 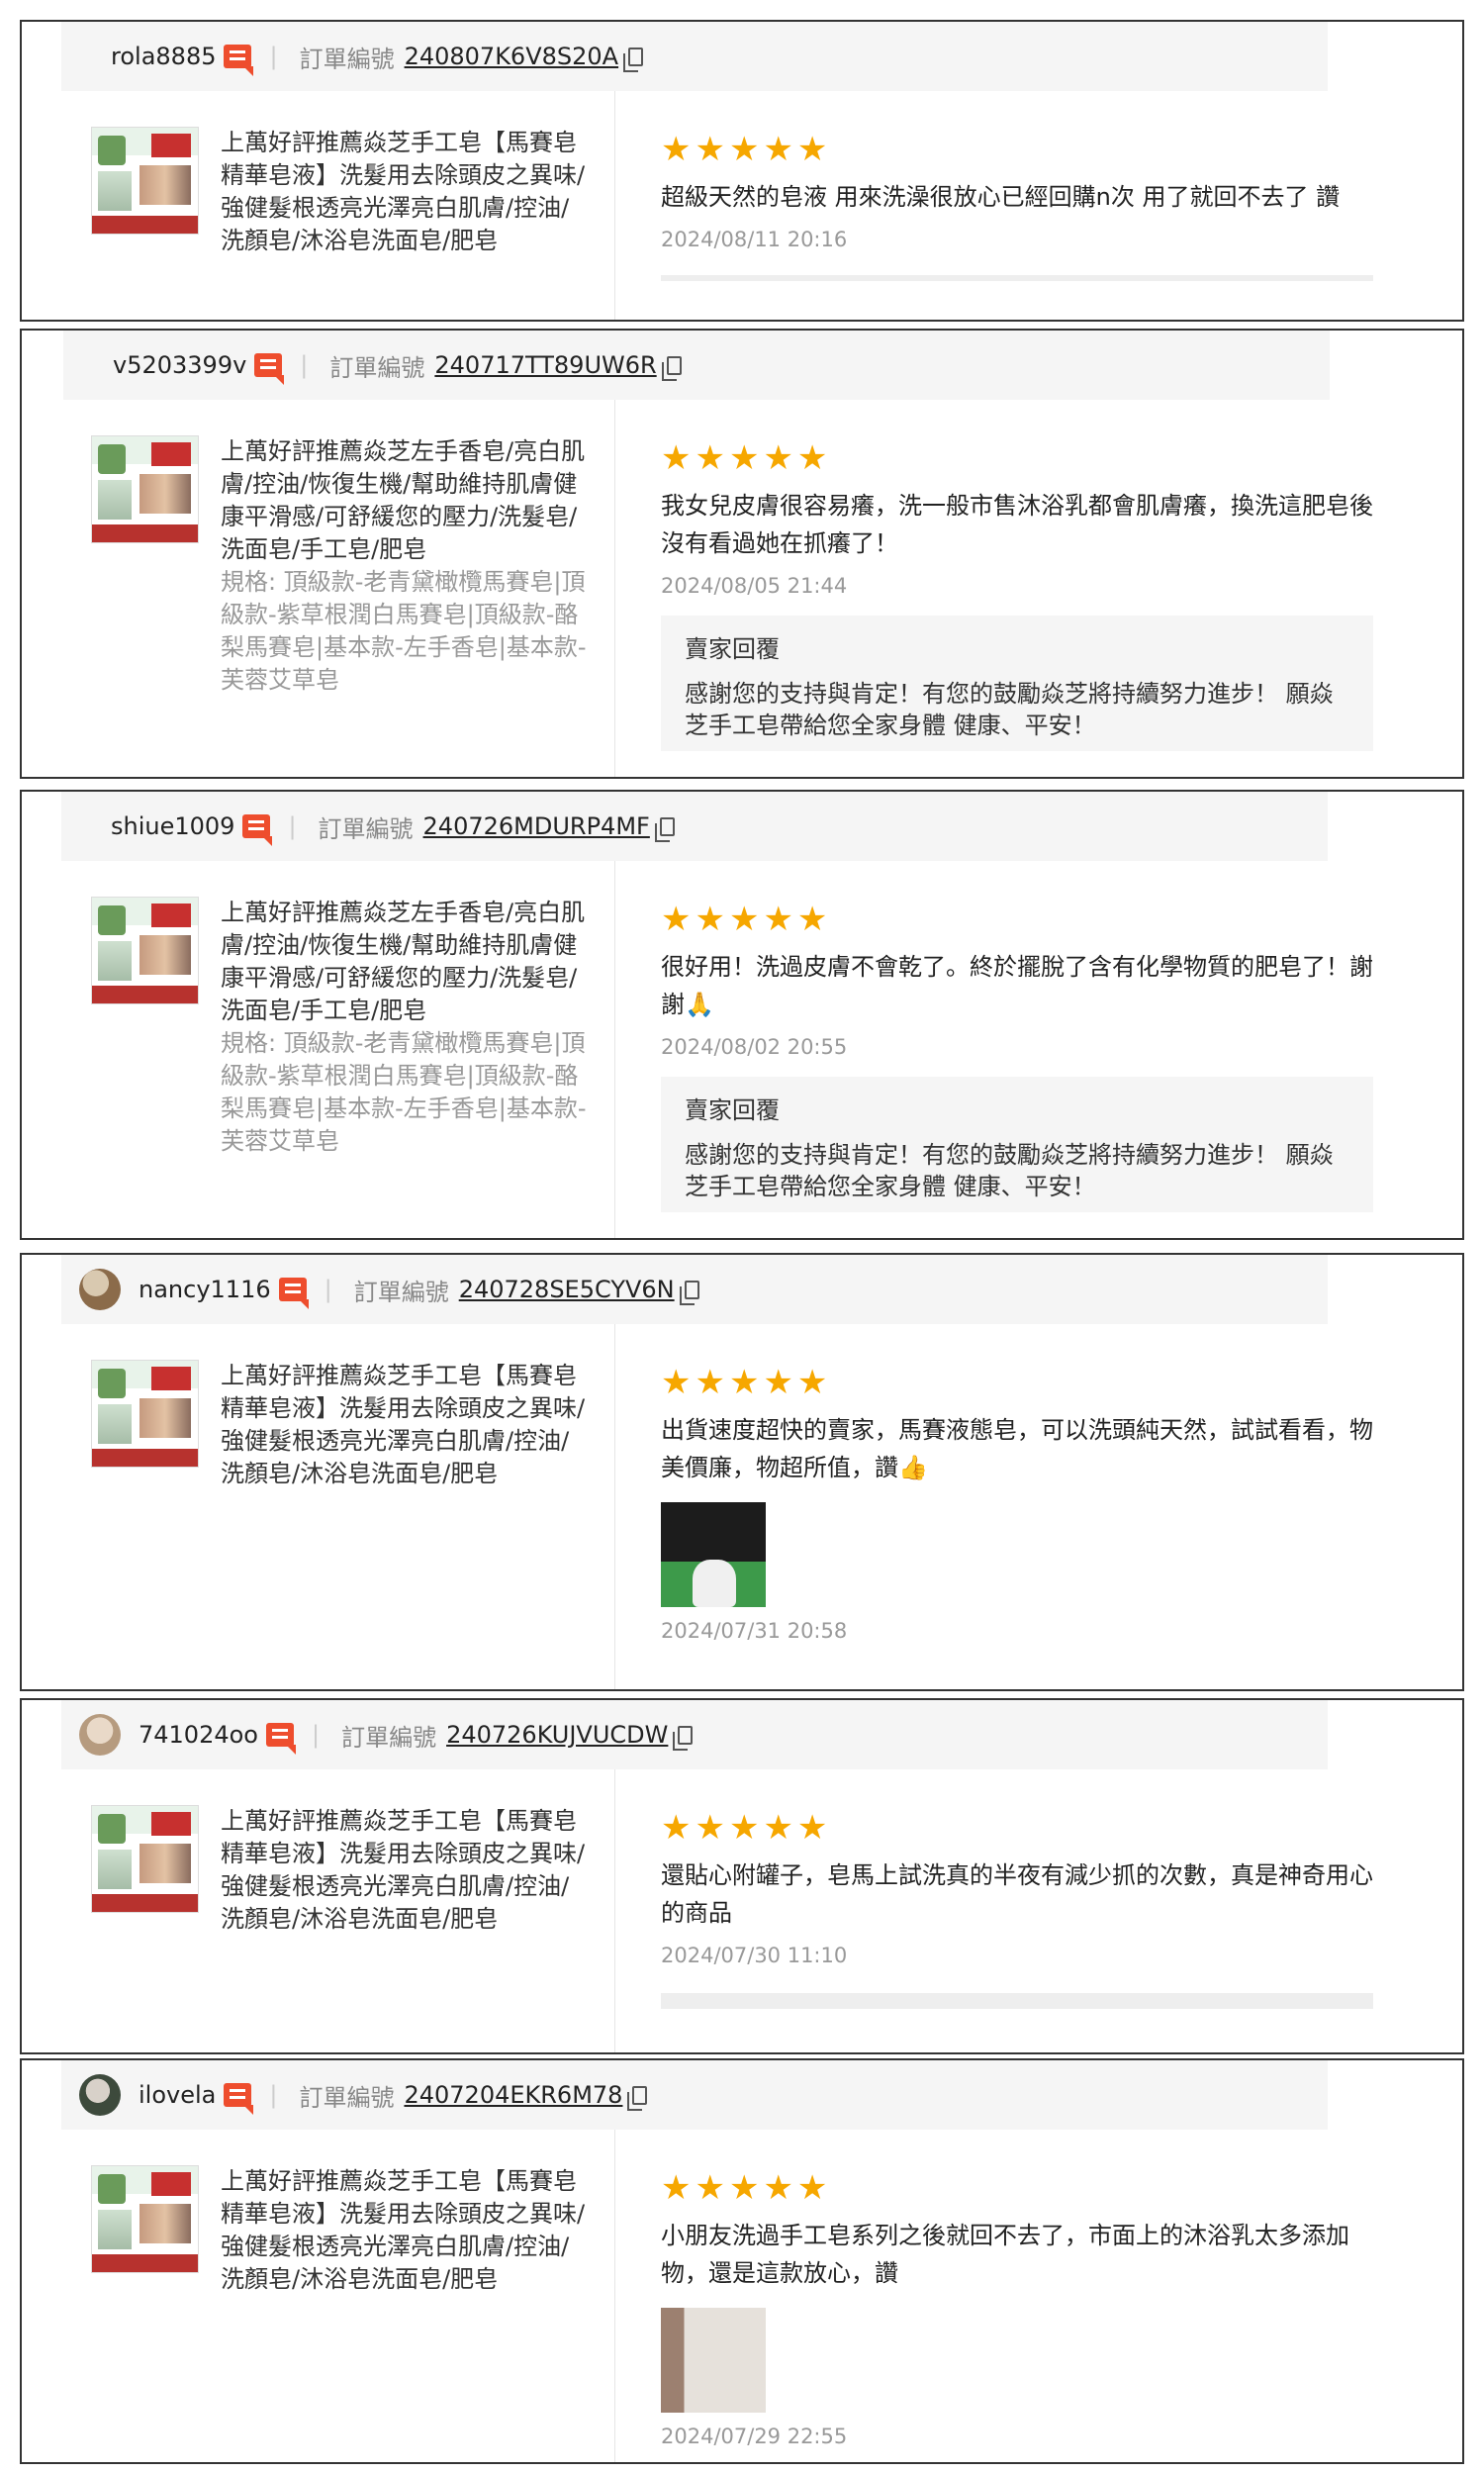 What do you see at coordinates (1001, 197) in the screenshot?
I see `review-text: 超級天然的皂液 用來洗澡很放心已經回購n次 用了就回不去了 讚` at bounding box center [1001, 197].